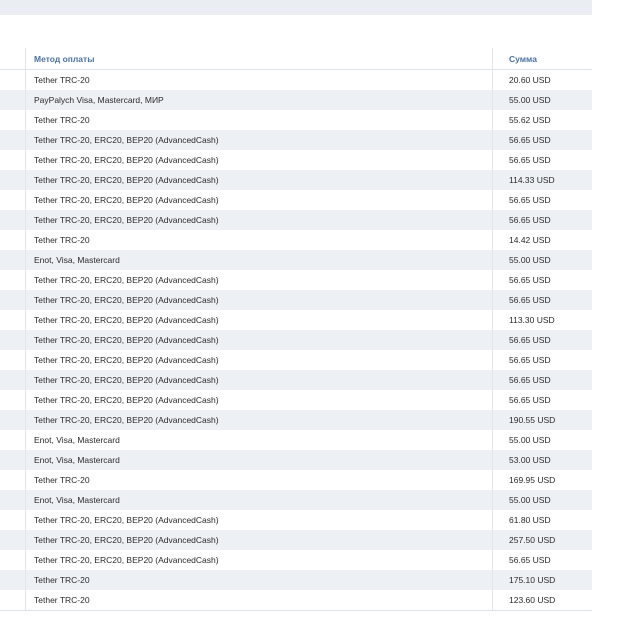  Describe the element at coordinates (259, 100) in the screenshot. I see `payment-method-cell: PayPalych Visa, Mastercard, МИР` at that location.